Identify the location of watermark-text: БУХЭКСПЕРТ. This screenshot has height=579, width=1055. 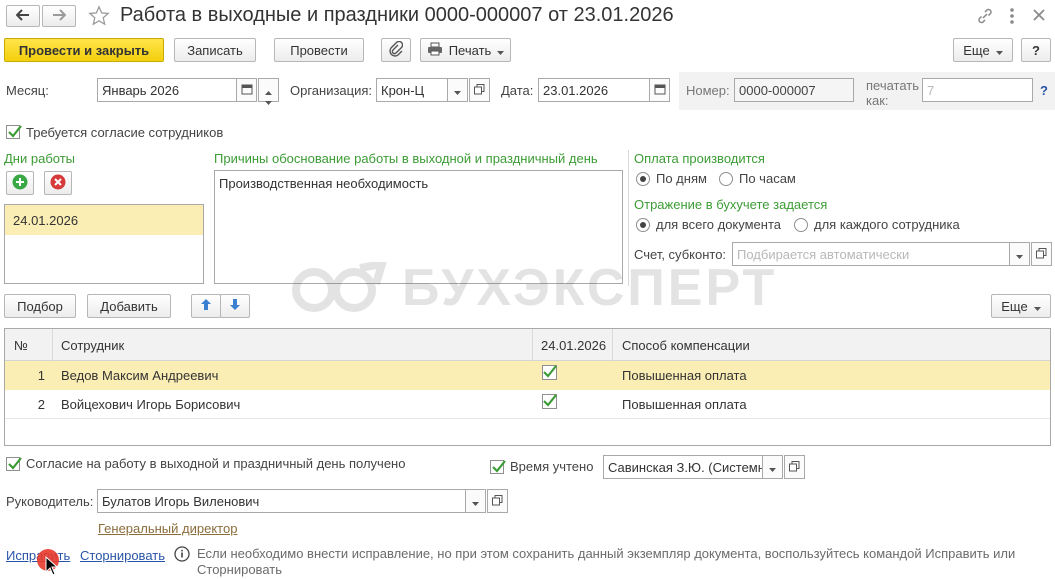
(590, 288).